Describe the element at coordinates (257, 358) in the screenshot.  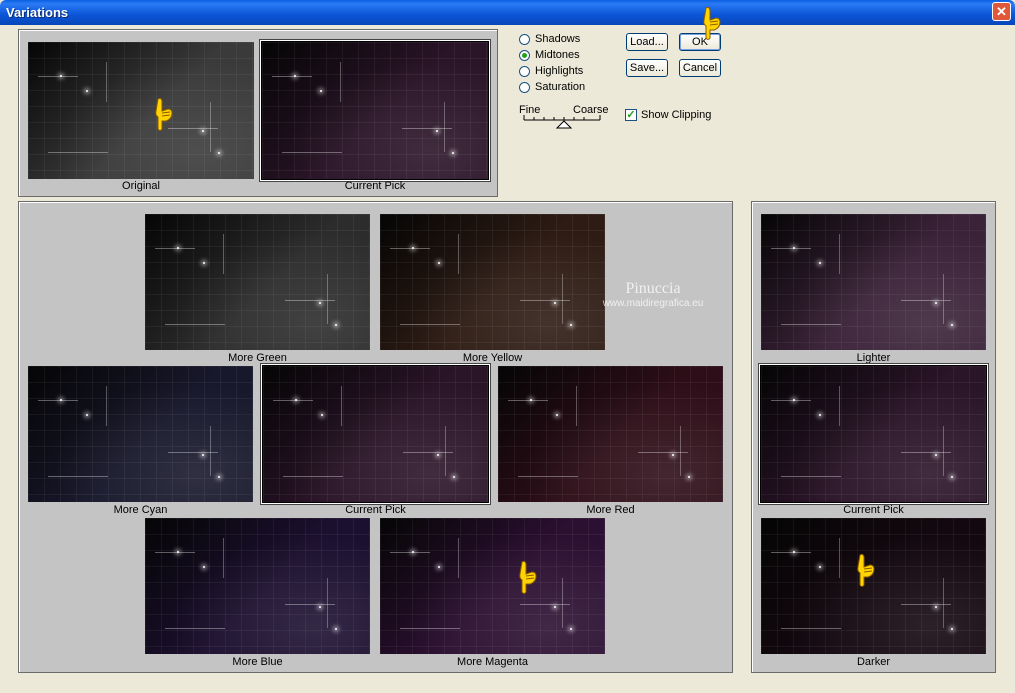
I see `more-green-caption: More Green` at that location.